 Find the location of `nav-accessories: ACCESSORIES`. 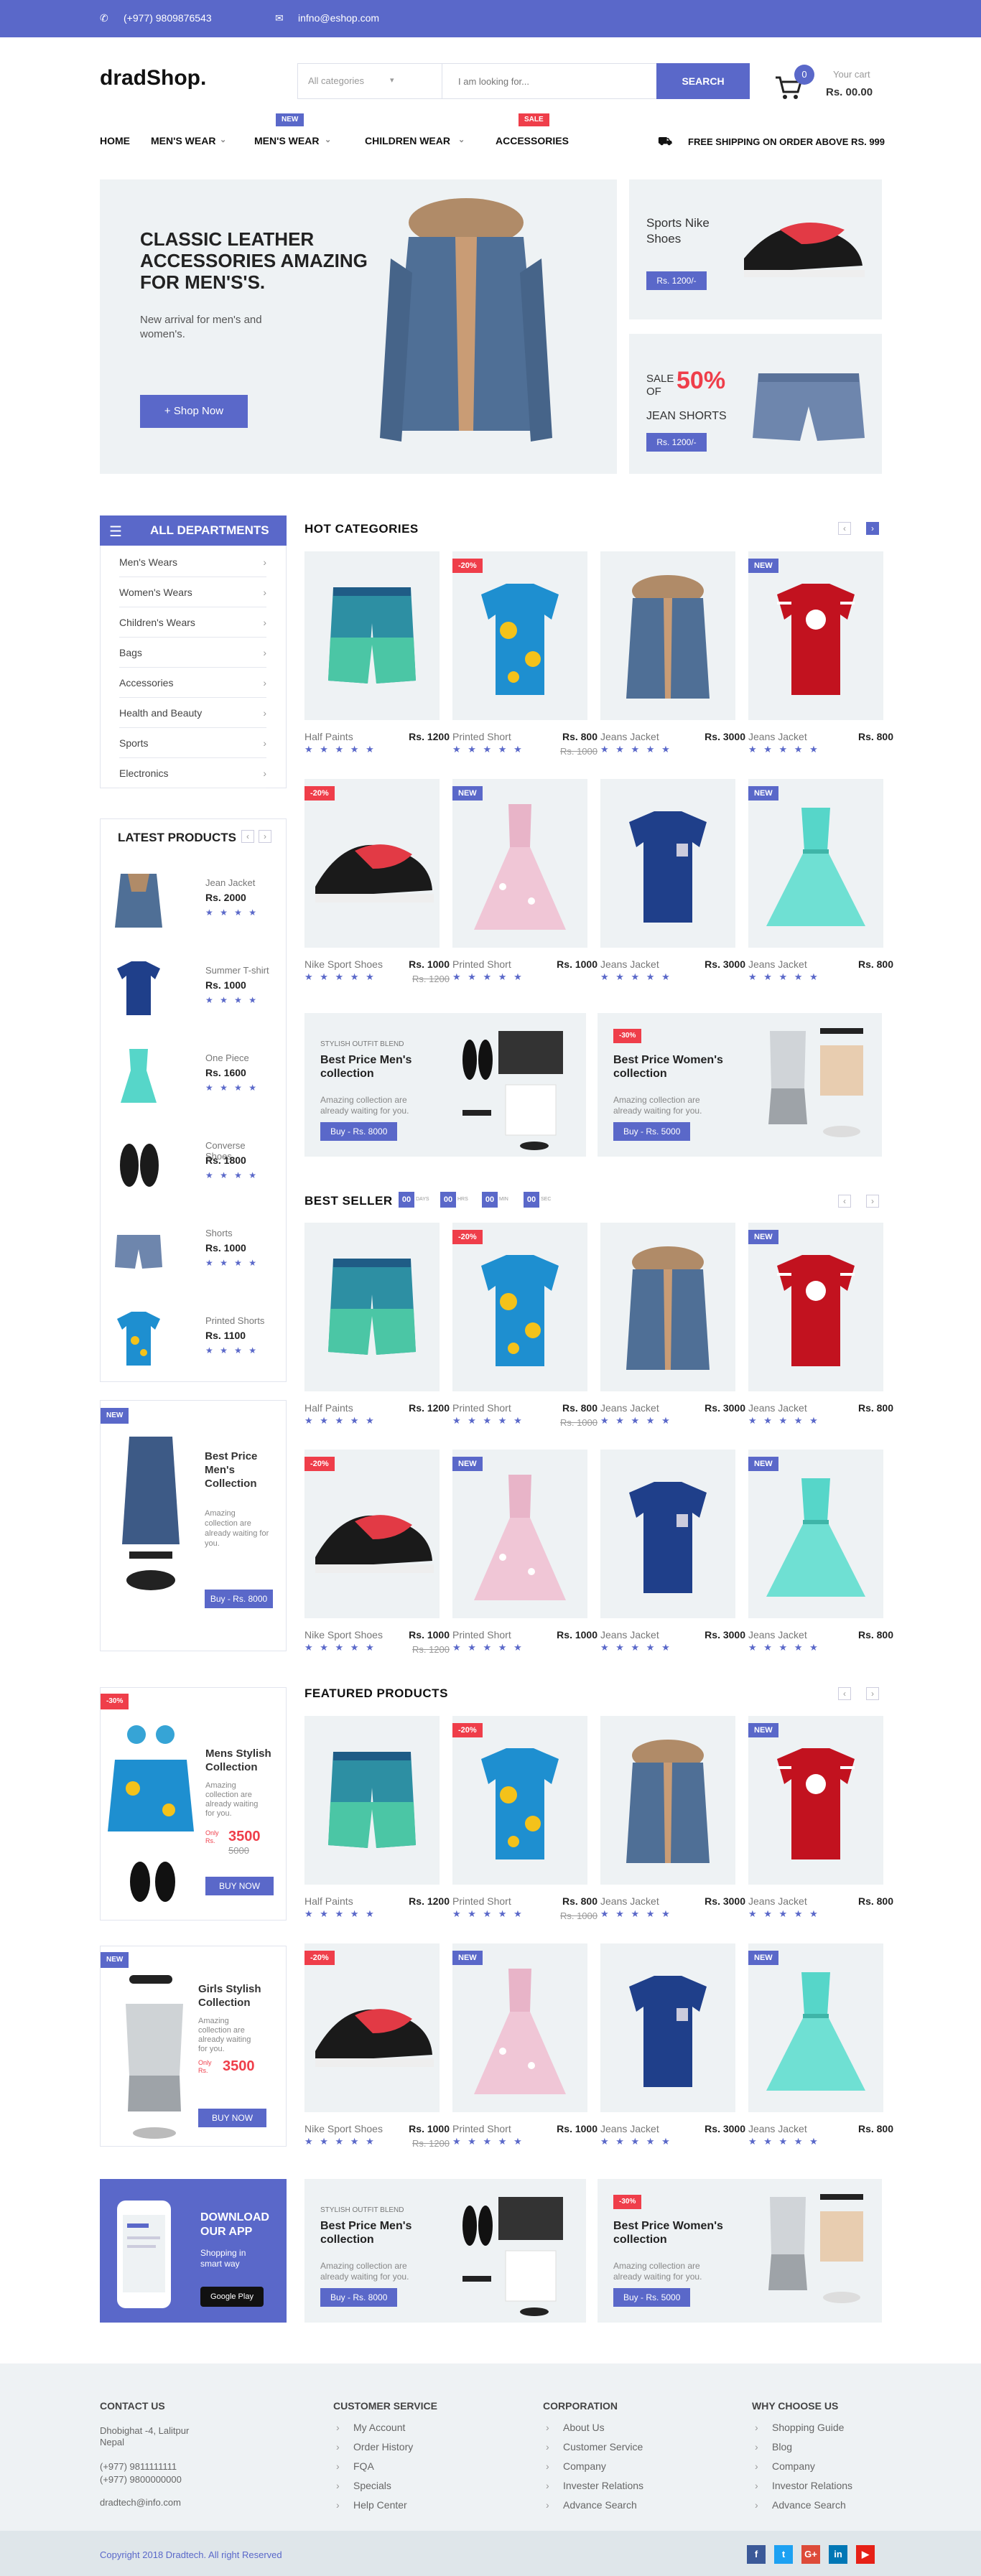

nav-accessories: ACCESSORIES is located at coordinates (532, 140).